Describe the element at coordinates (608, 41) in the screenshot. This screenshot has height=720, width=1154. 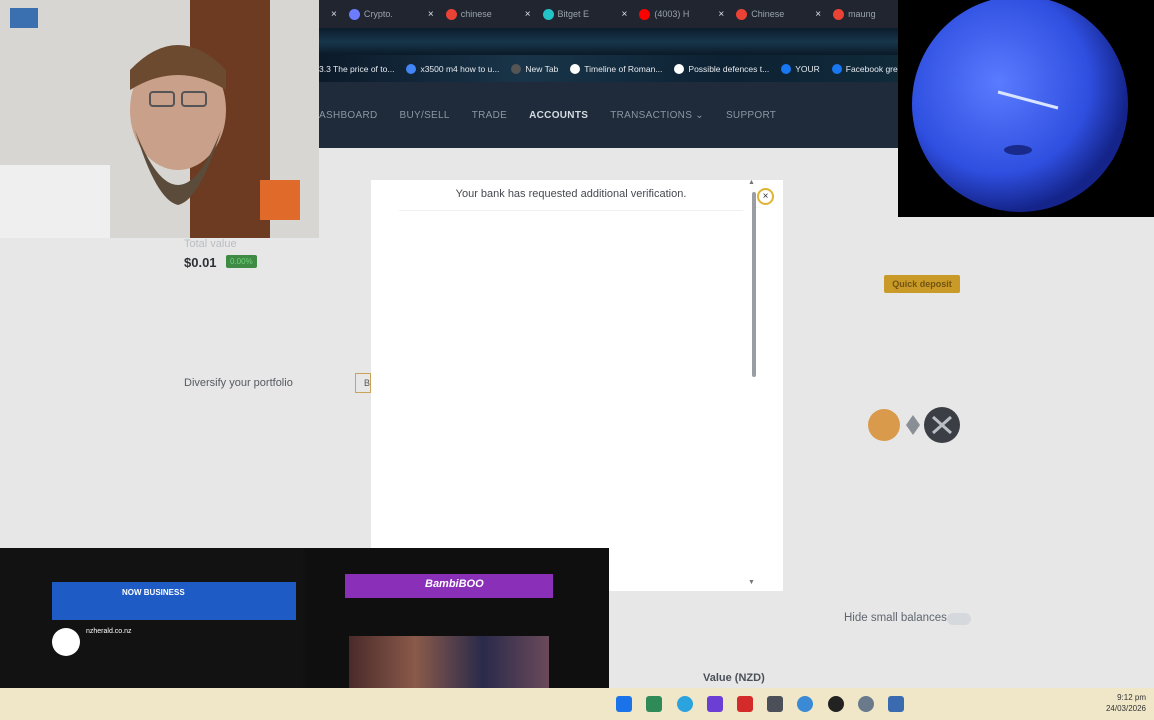
I see `browser-toolbar` at that location.